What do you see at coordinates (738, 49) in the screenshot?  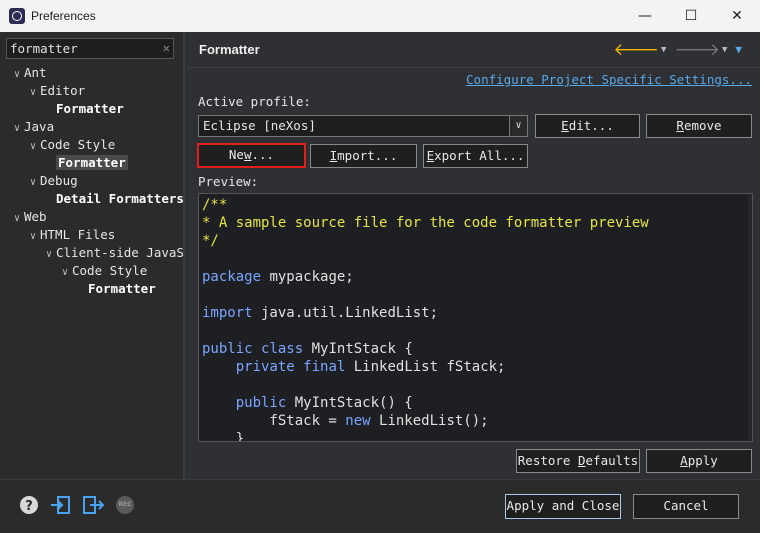 I see `view-menu-icon: ▼` at bounding box center [738, 49].